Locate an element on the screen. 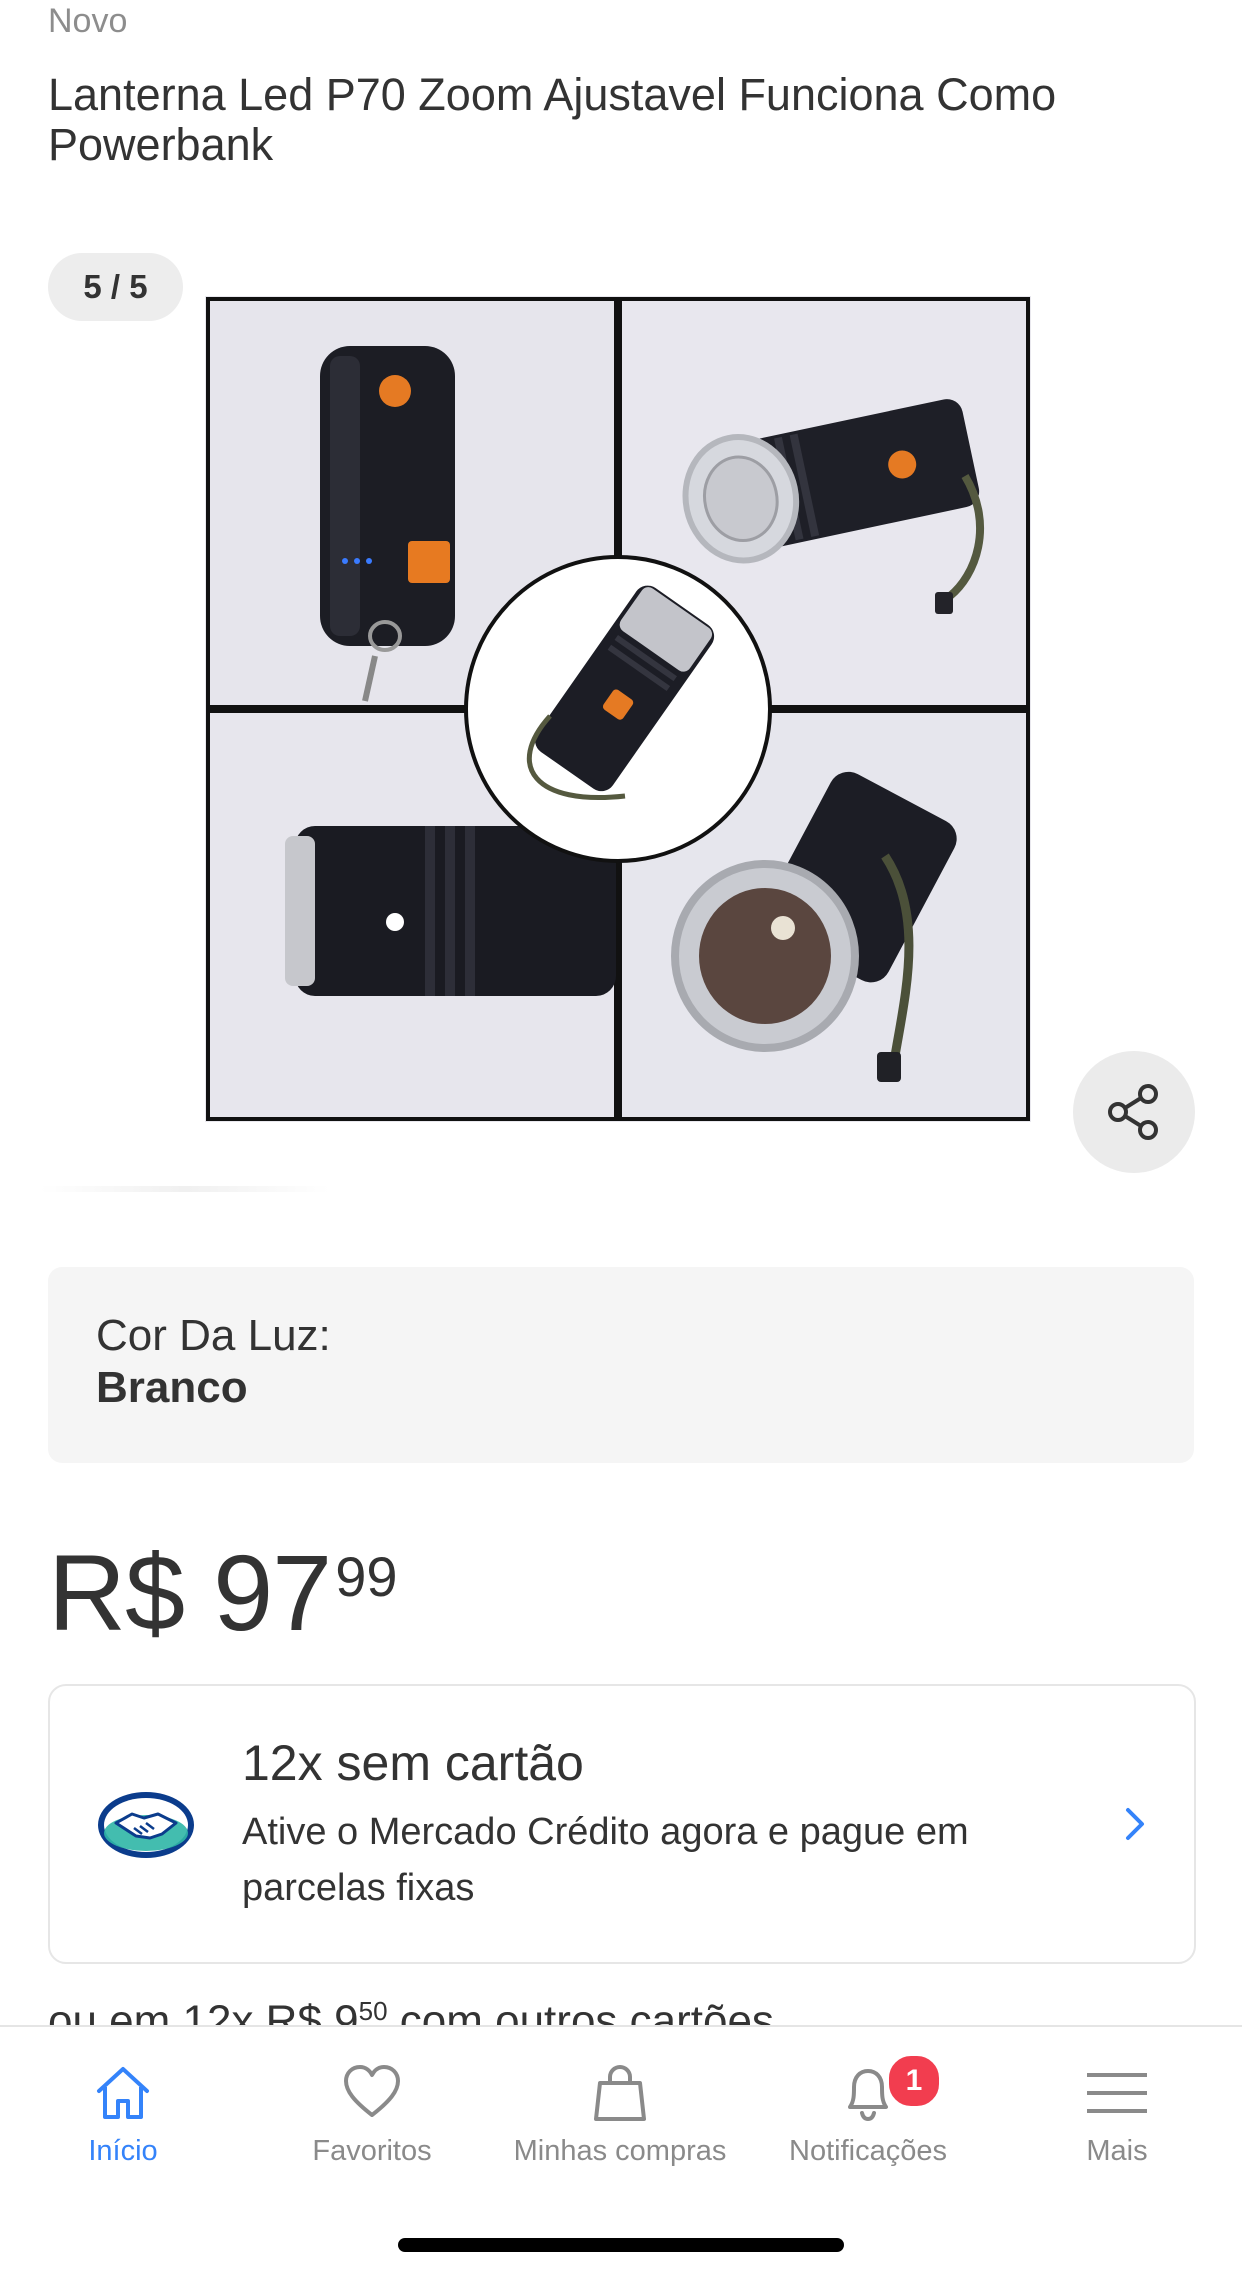  nav-label-minhas-compras: Minhas compras is located at coordinates (620, 2151).